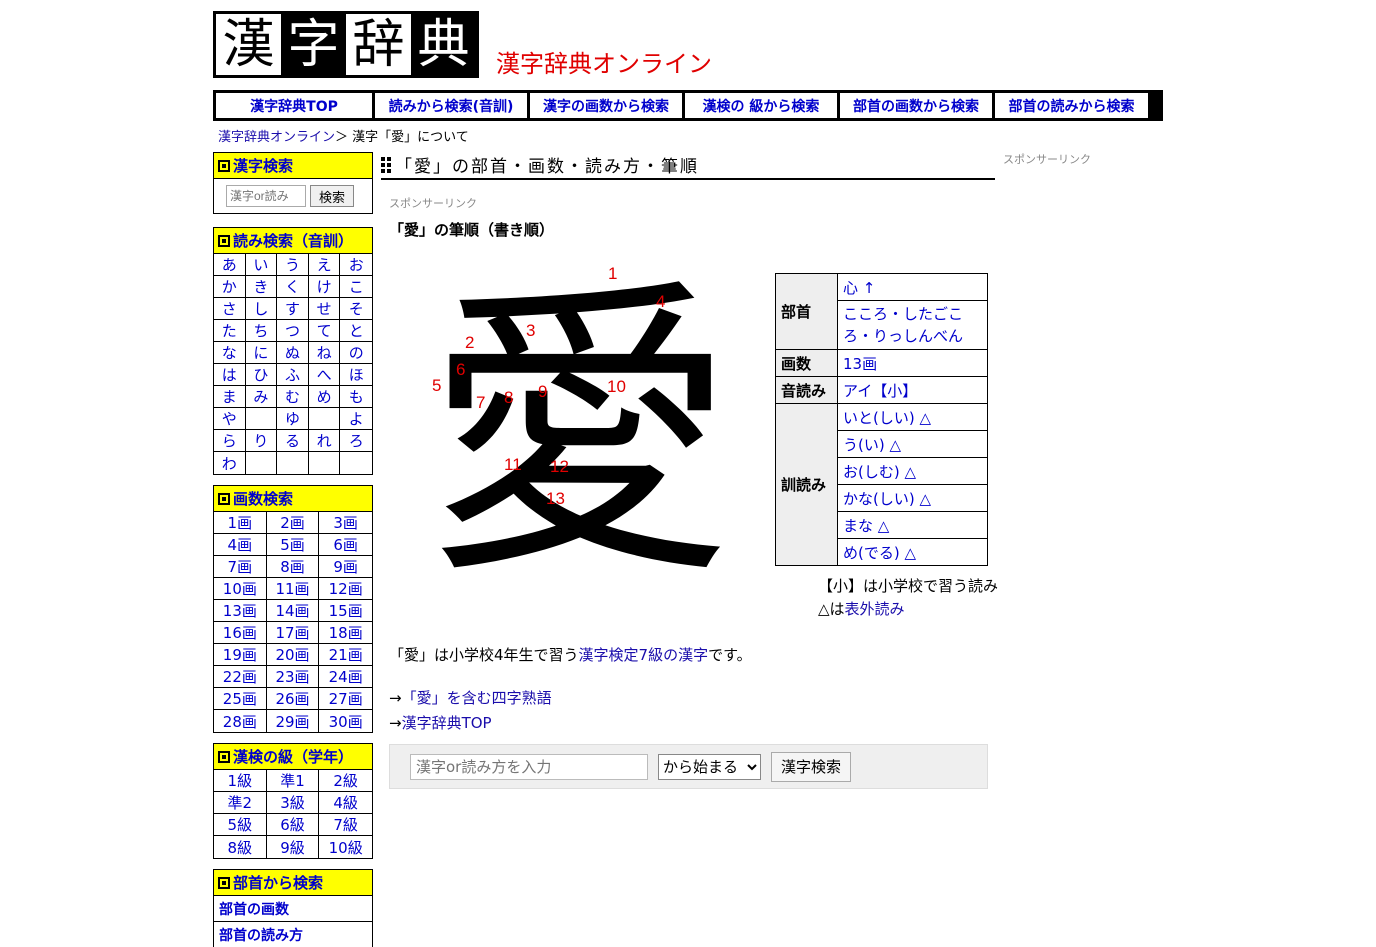 Image resolution: width=1376 pixels, height=947 pixels. I want to click on kanken-level-link: 10級, so click(345, 847).